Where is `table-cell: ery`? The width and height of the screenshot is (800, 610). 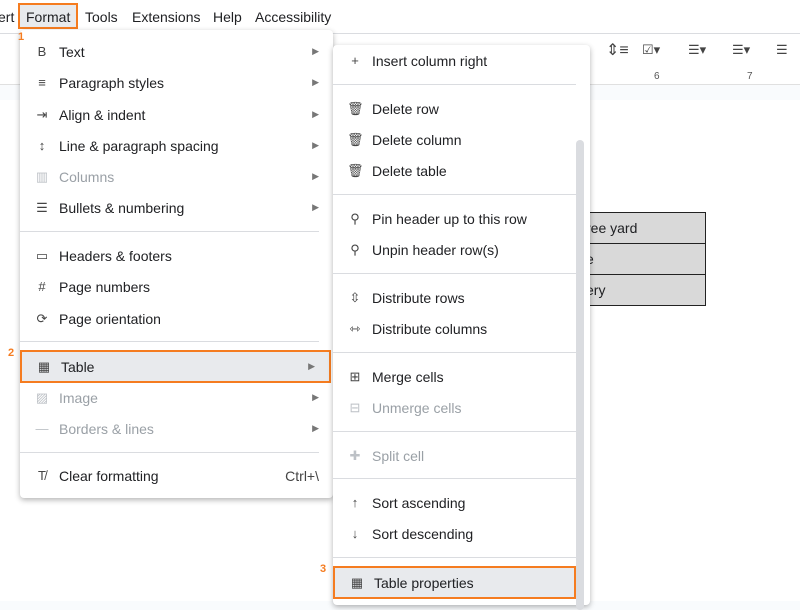 table-cell: ery is located at coordinates (640, 290).